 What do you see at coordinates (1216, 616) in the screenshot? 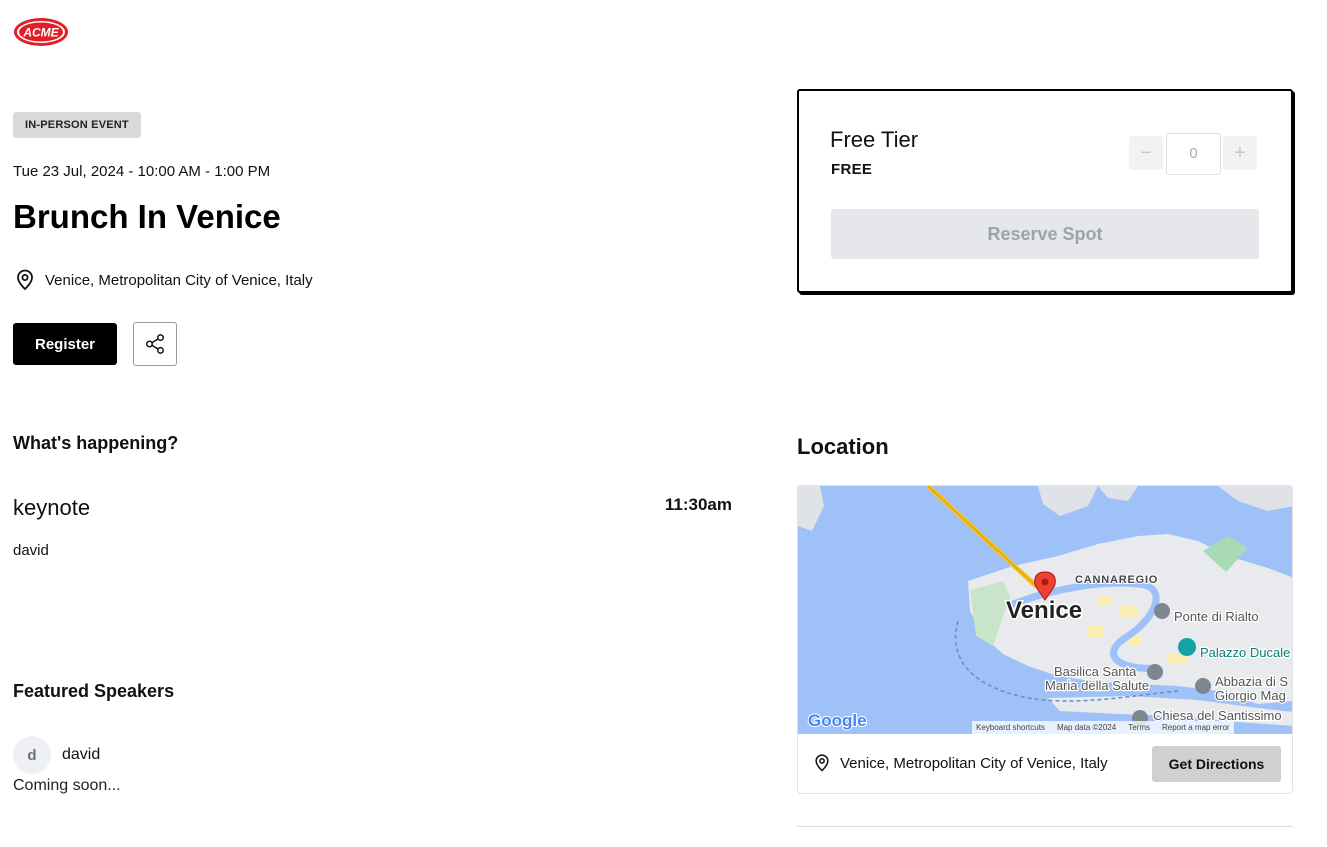
I see `map-place-rialto: Ponte di Rialto` at bounding box center [1216, 616].